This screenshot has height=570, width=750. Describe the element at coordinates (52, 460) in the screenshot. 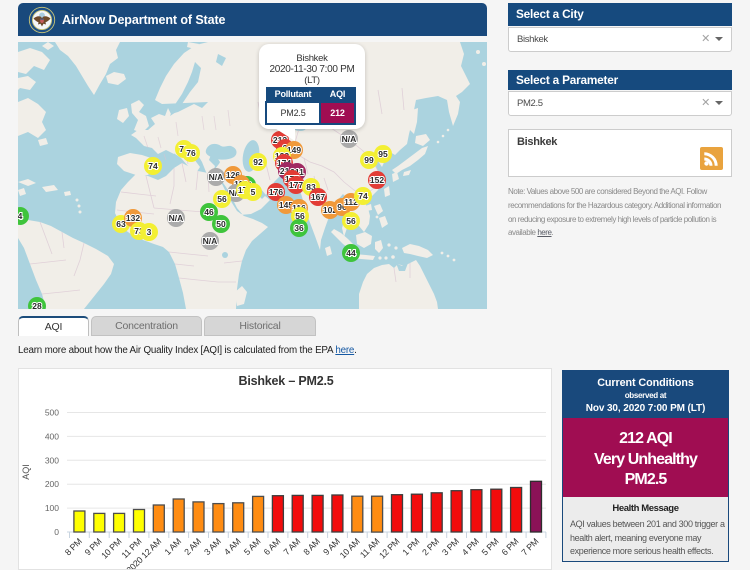

I see `svg-text: 300` at that location.